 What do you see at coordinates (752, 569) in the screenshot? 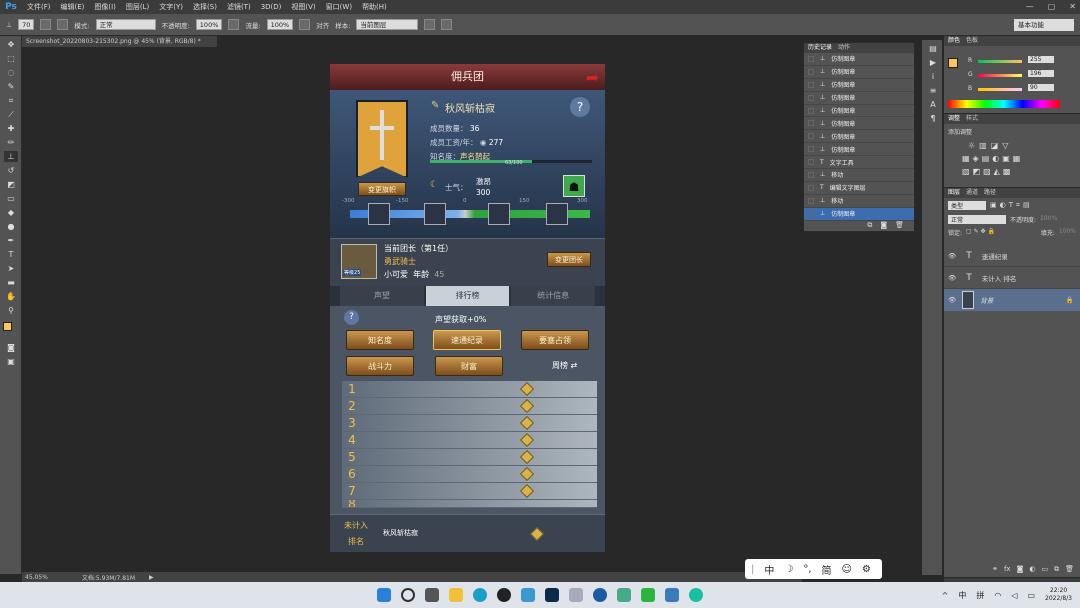
I see `ime-grip: |` at bounding box center [752, 569].